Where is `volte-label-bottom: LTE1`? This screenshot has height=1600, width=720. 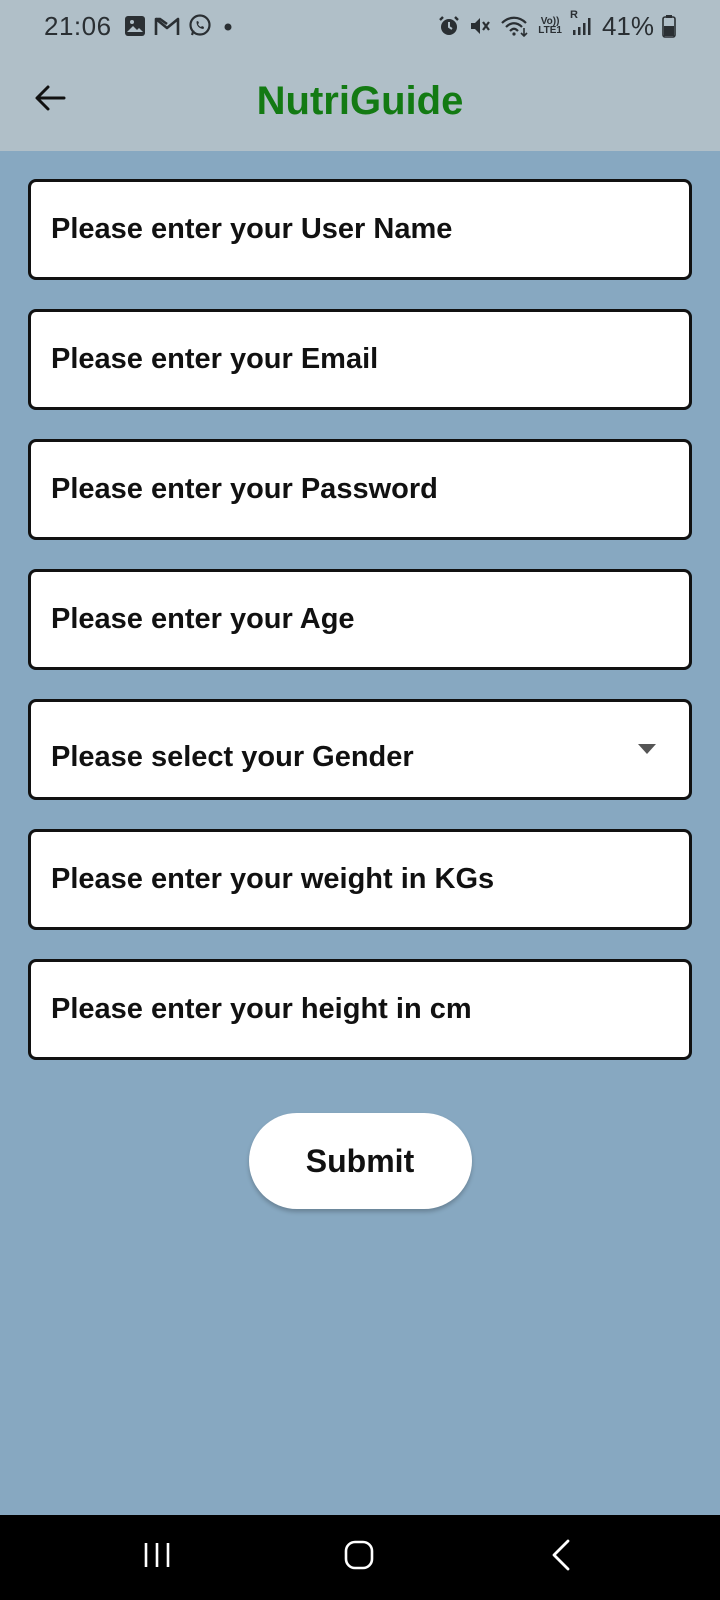 volte-label-bottom: LTE1 is located at coordinates (550, 30).